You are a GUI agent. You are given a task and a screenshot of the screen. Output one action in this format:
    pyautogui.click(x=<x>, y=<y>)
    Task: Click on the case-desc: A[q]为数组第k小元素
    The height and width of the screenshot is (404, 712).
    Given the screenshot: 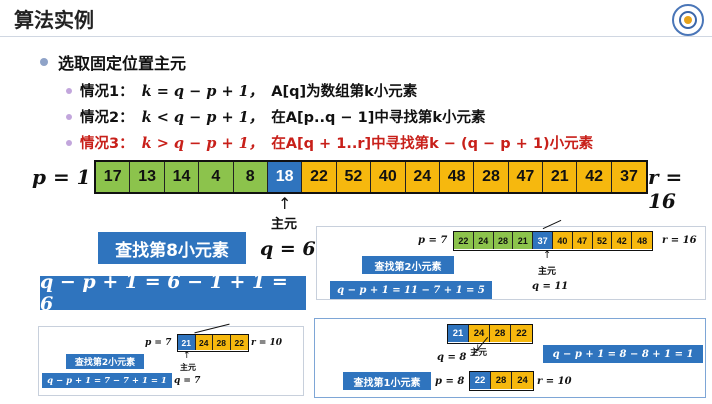 What is the action you would take?
    pyautogui.click(x=344, y=92)
    